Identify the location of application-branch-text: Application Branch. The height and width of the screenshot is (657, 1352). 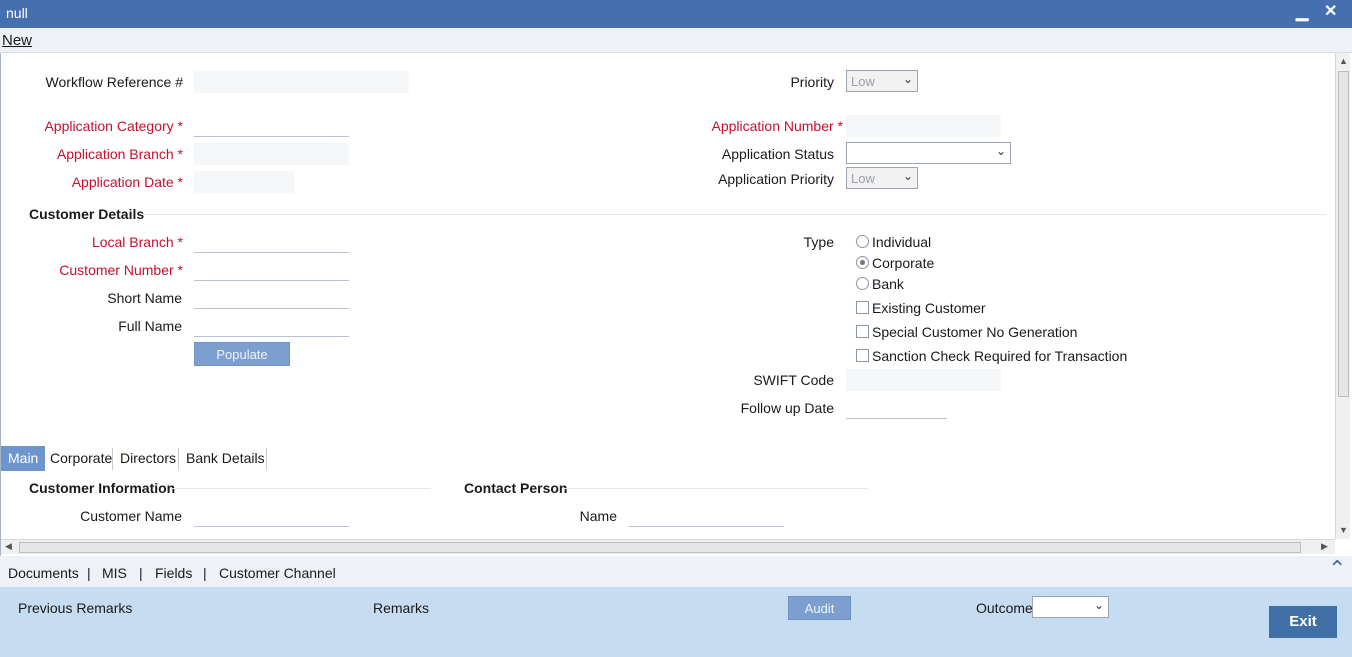
(115, 154).